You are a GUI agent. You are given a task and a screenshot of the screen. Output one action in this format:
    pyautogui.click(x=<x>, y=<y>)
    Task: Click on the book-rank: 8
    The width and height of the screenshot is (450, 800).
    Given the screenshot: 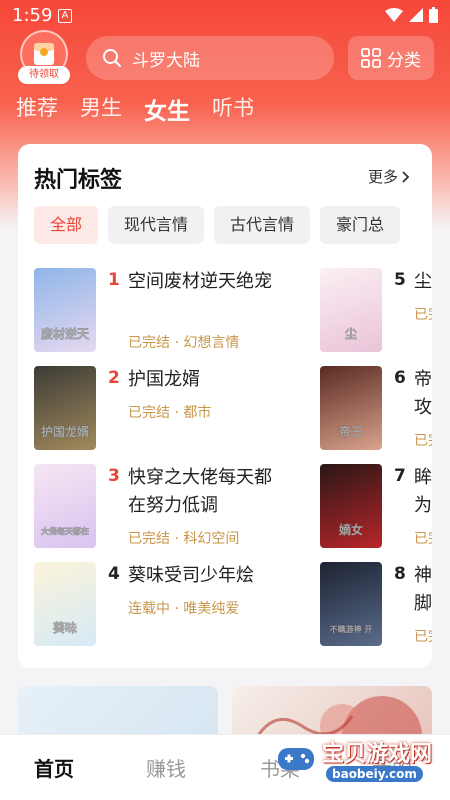 What is the action you would take?
    pyautogui.click(x=400, y=574)
    